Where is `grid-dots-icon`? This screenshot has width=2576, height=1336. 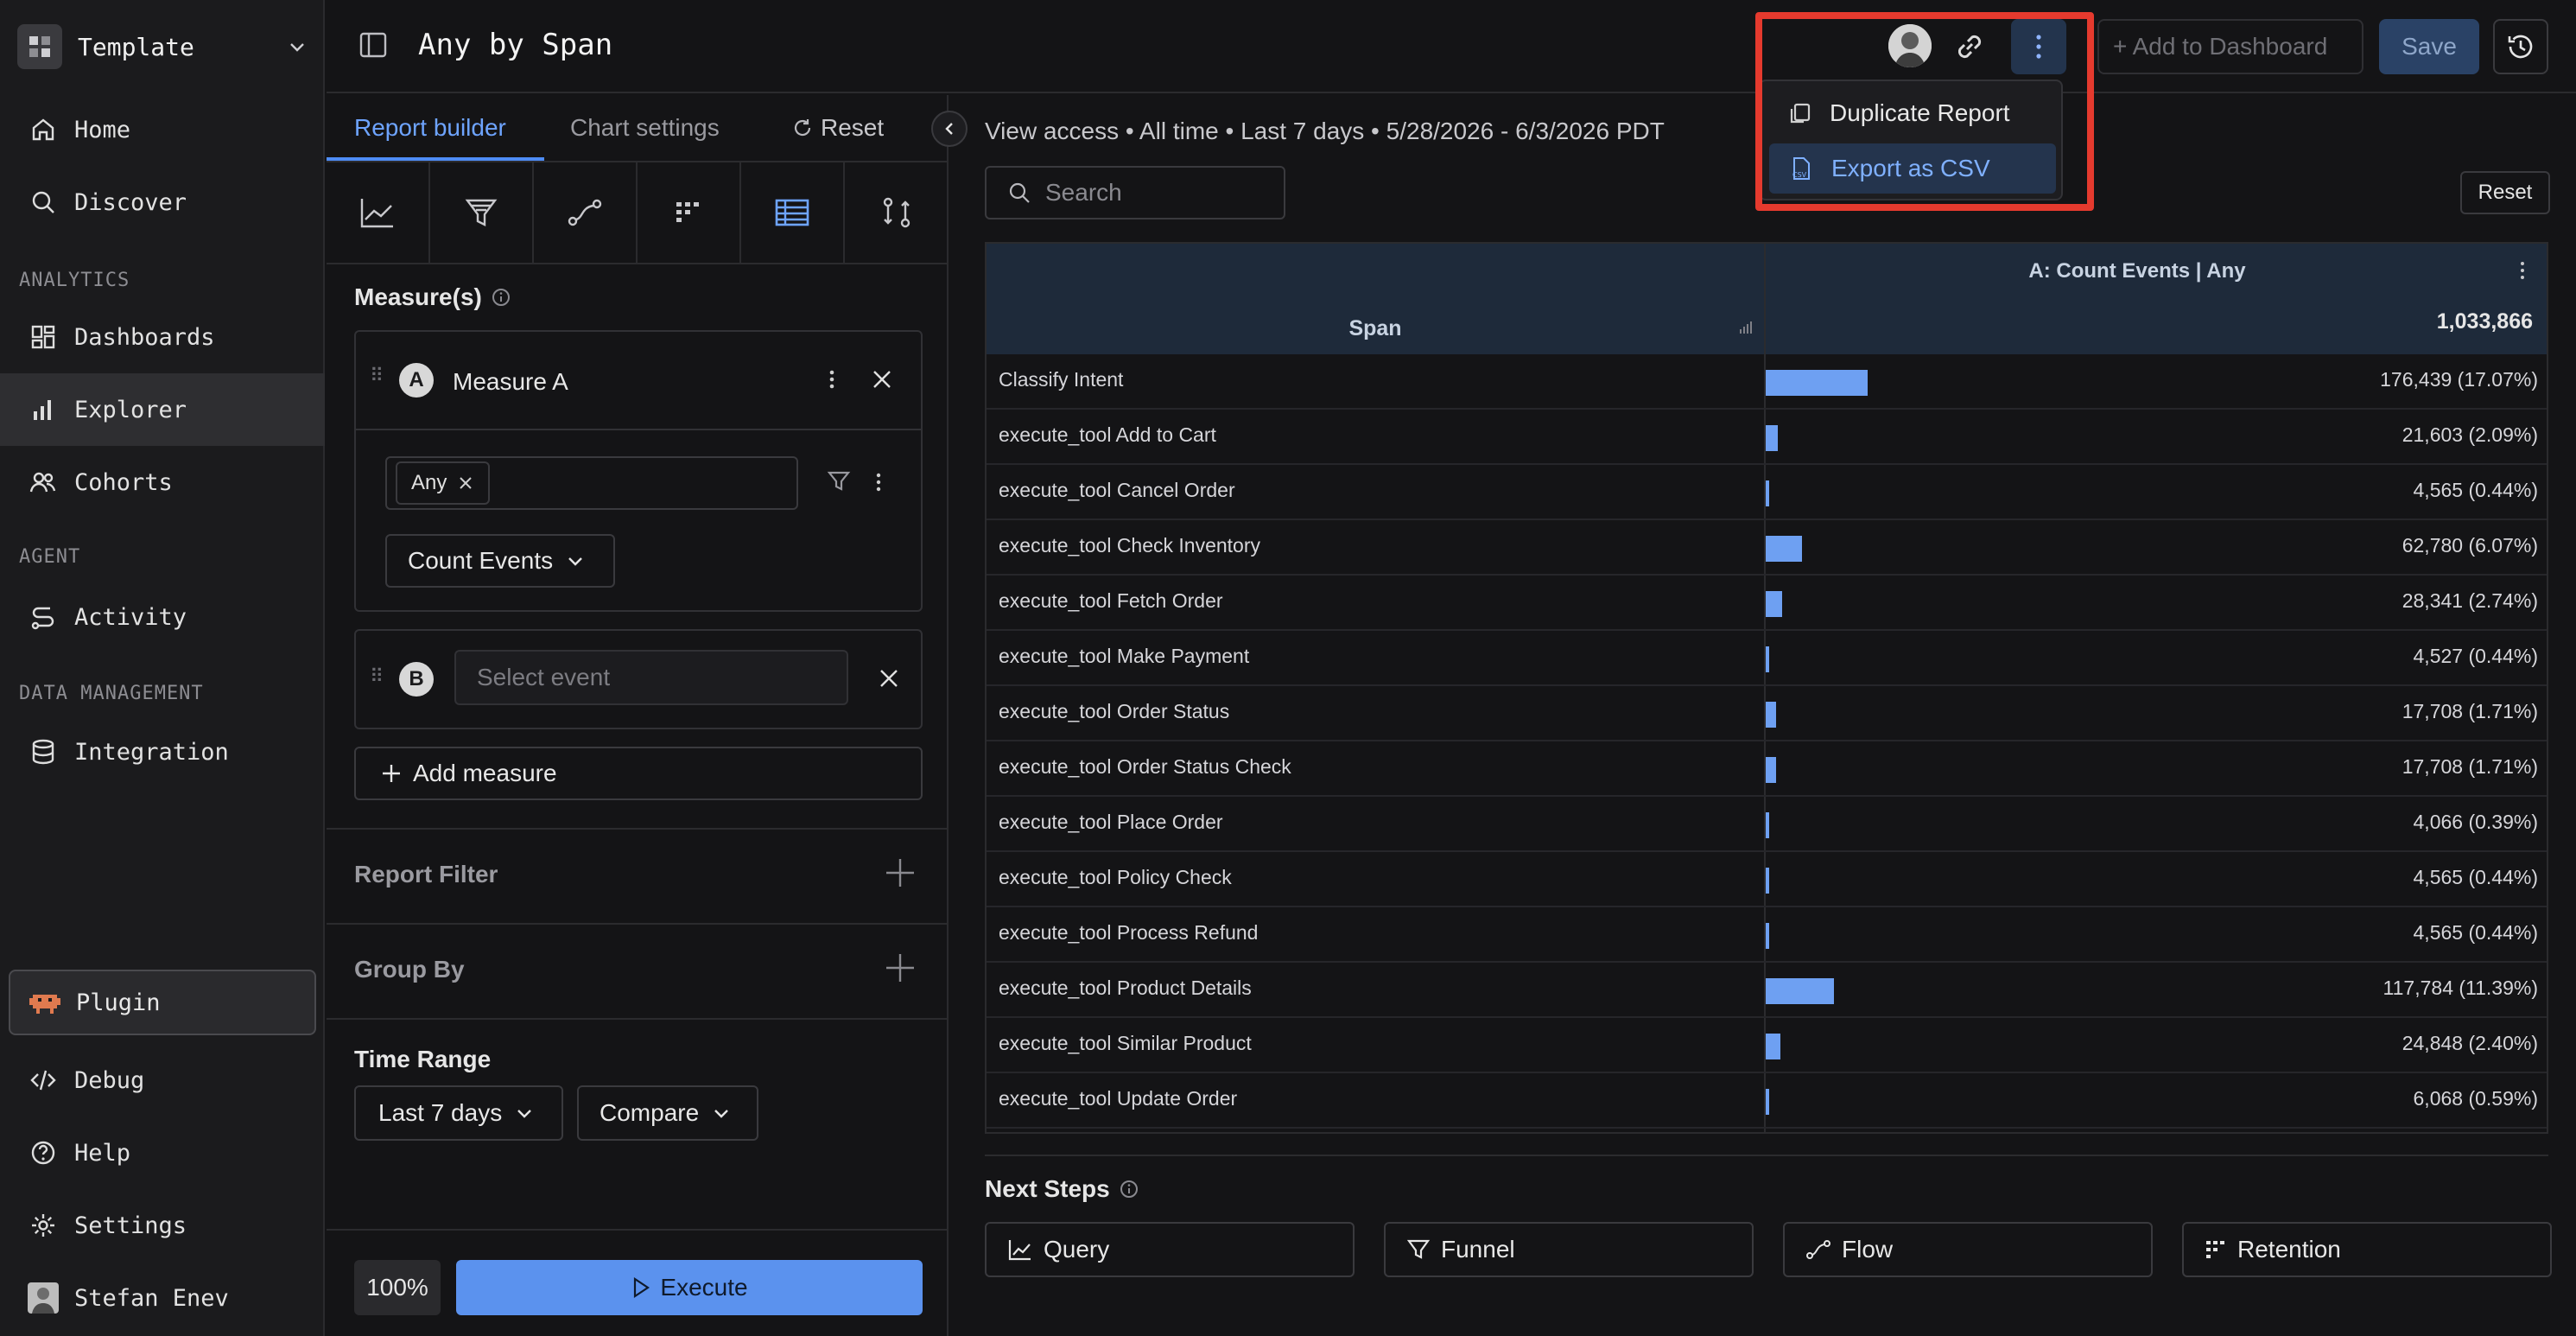
grid-dots-icon is located at coordinates (687, 212).